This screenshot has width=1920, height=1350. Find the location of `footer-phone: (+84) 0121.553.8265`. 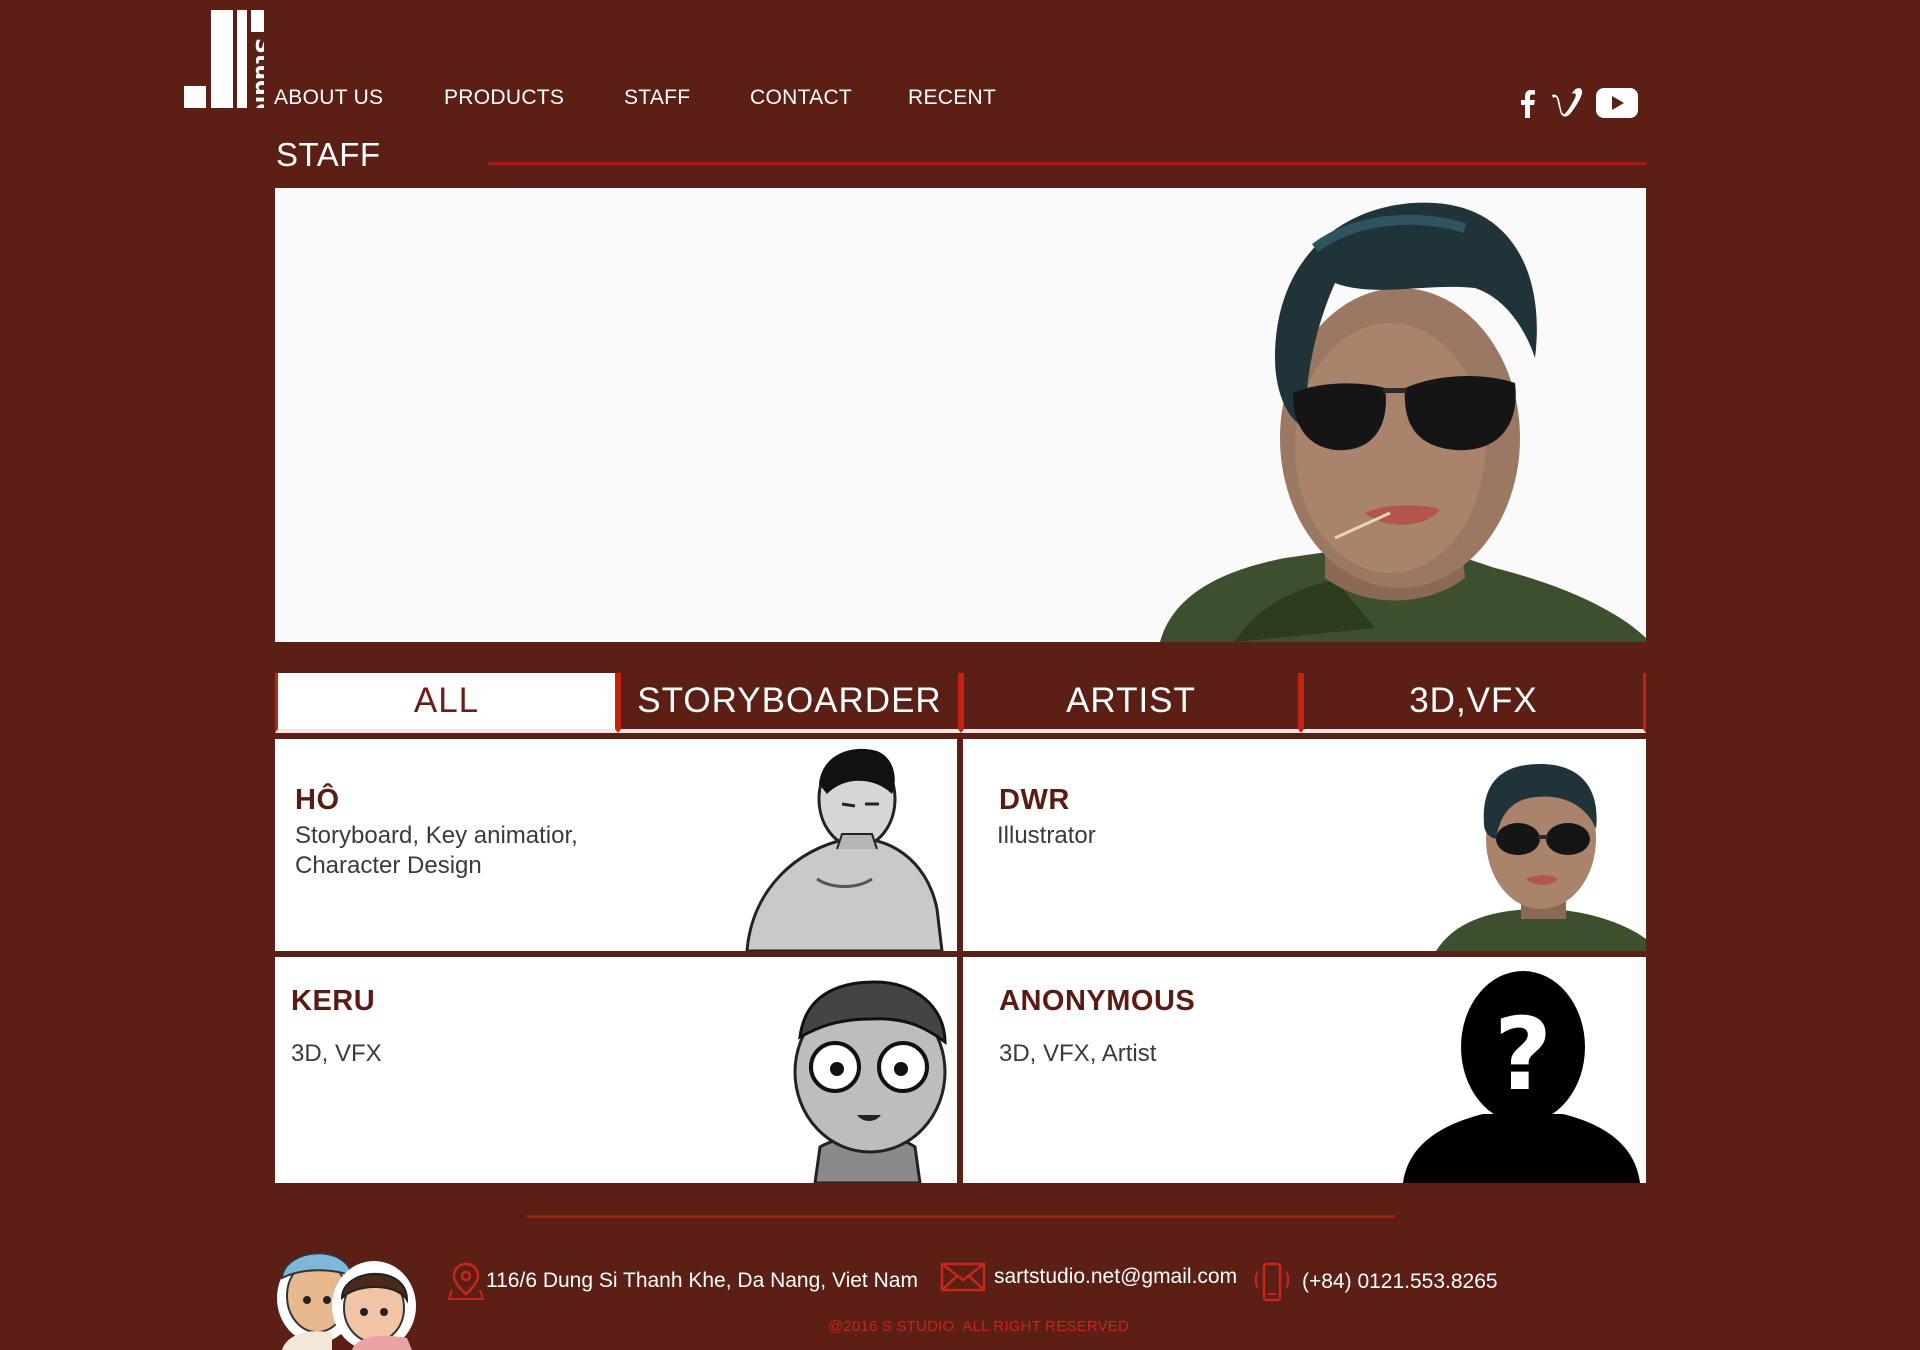

footer-phone: (+84) 0121.553.8265 is located at coordinates (1374, 1282).